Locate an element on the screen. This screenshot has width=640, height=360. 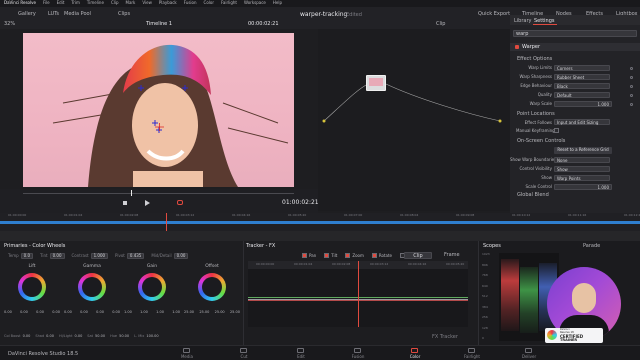
menu-item-file: File is located at coordinates (46, 3).